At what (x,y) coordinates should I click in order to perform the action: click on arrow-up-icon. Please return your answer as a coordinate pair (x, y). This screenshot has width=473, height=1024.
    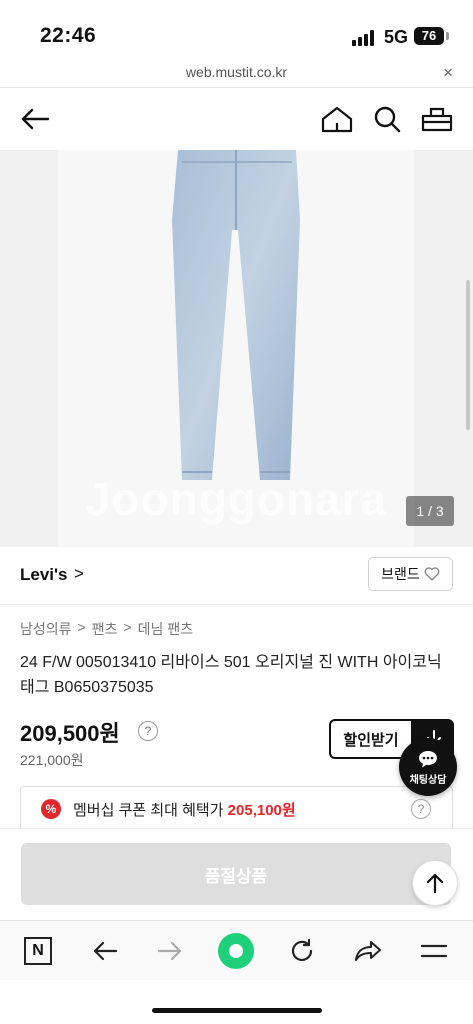
    Looking at the image, I should click on (435, 883).